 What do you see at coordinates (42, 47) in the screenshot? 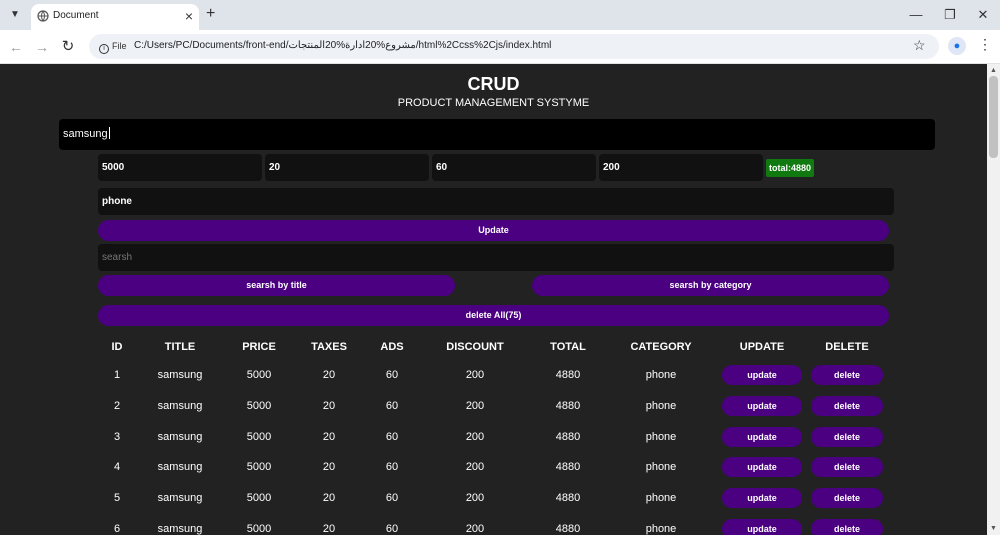
I see `forward-arrow-icon: →` at bounding box center [42, 47].